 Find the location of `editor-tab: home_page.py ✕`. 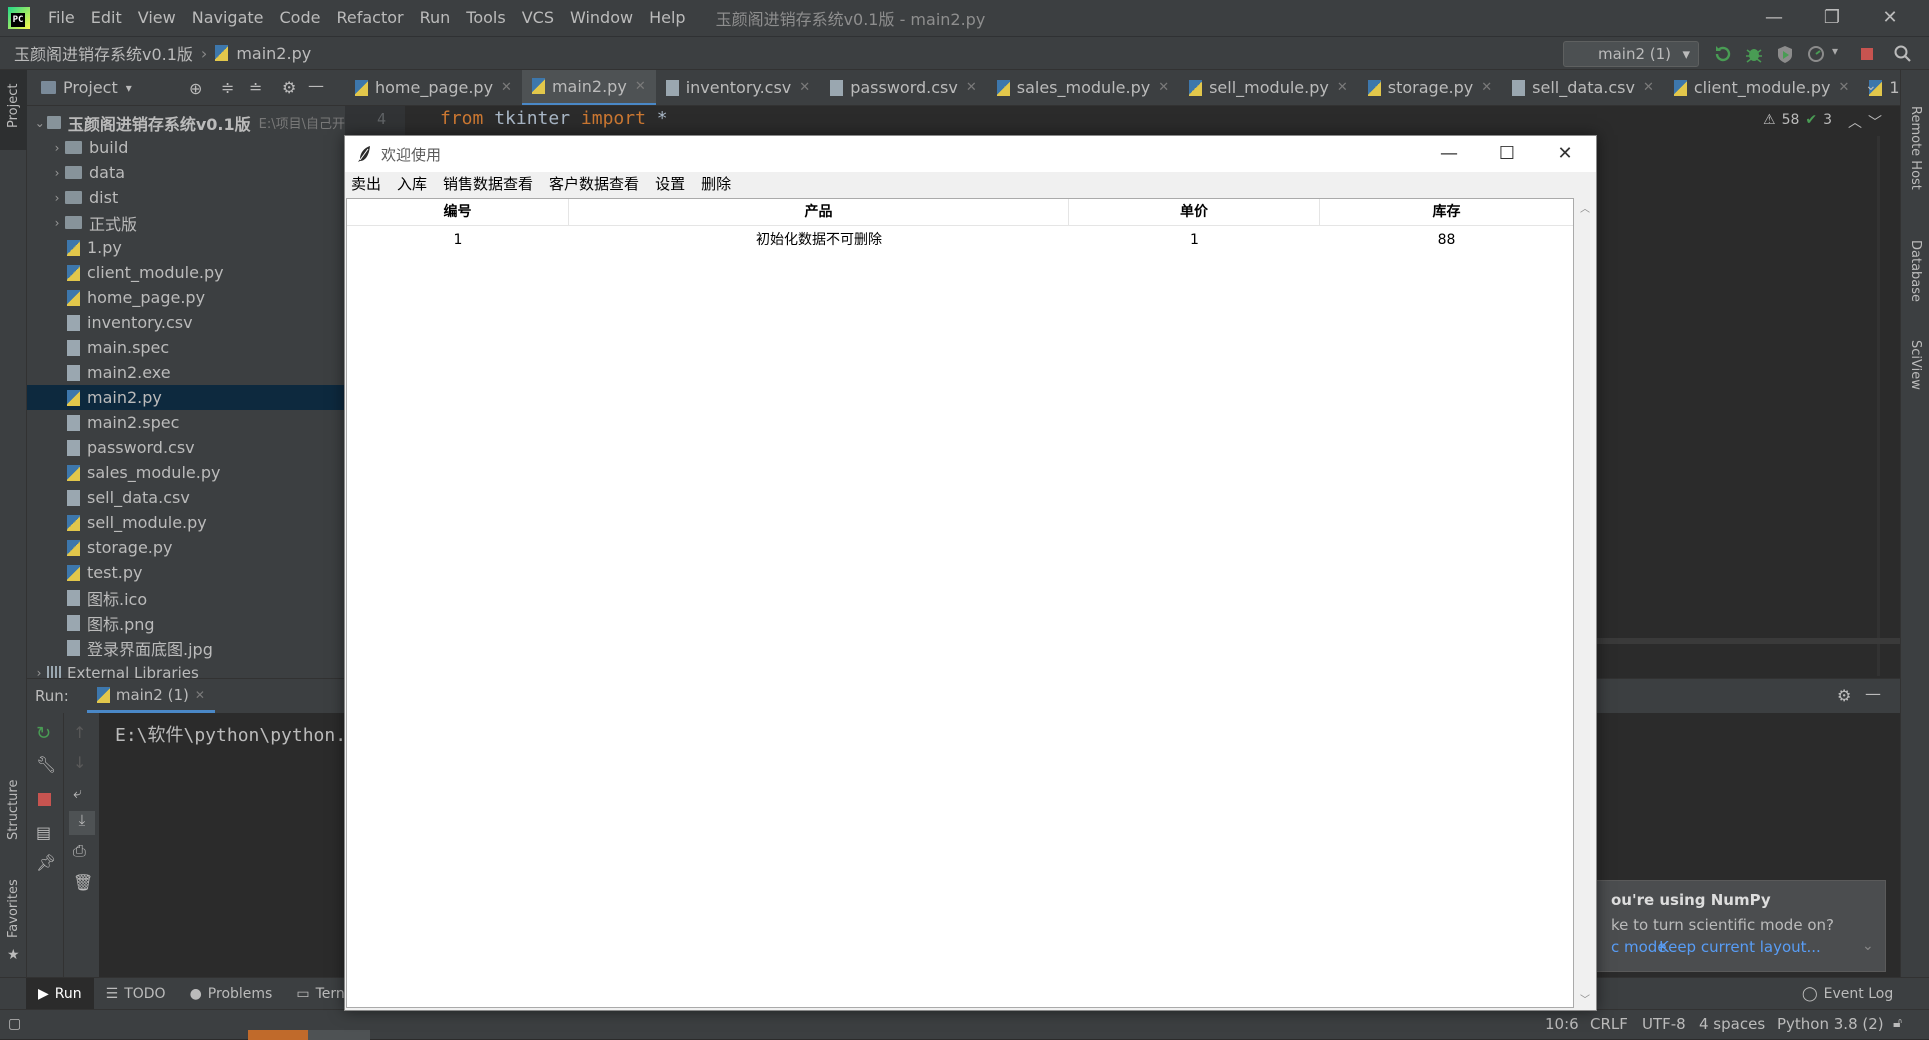

editor-tab: home_page.py ✕ is located at coordinates (433, 87).